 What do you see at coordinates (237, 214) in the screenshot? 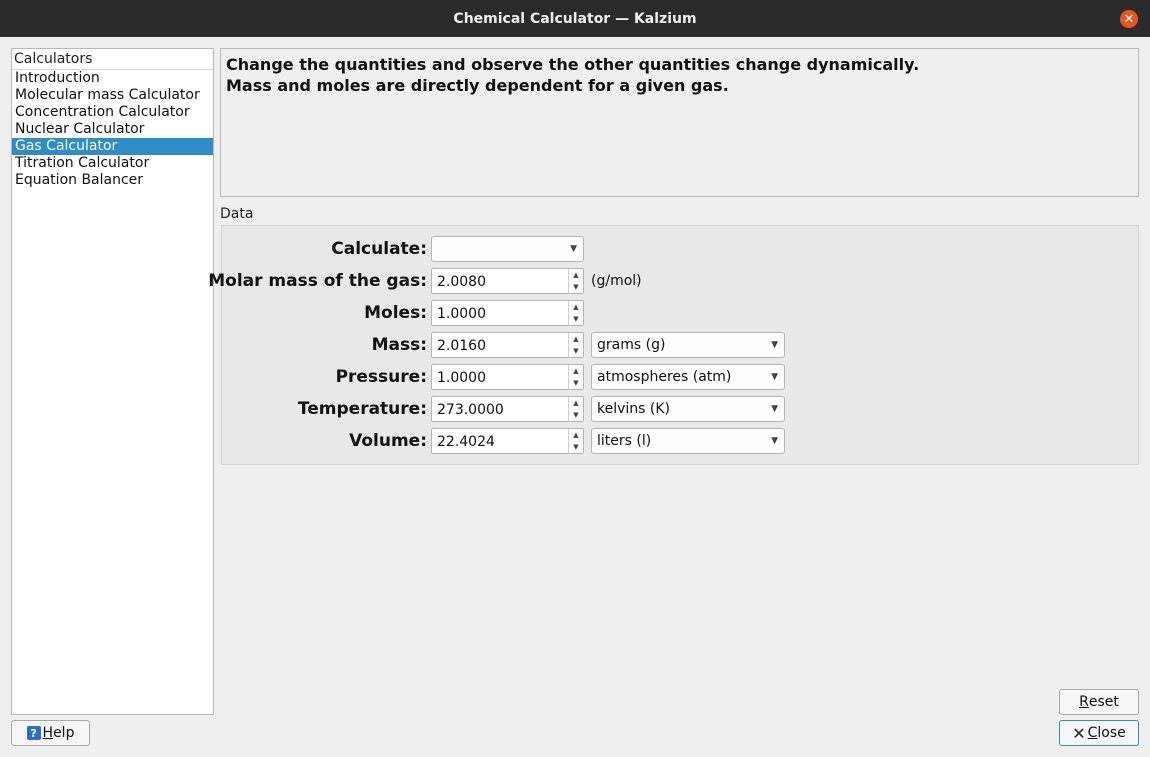
I see `data-group-label: Data` at bounding box center [237, 214].